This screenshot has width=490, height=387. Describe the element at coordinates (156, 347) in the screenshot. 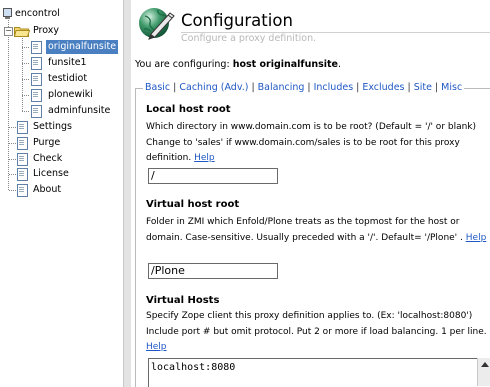

I see `virtual-hosts-help-link: Help` at that location.